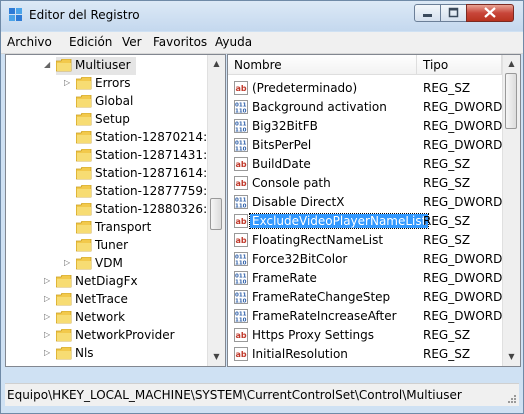  What do you see at coordinates (262, 43) in the screenshot?
I see `menu-bar: Archivo Edición Ver Favoritos Ayuda` at bounding box center [262, 43].